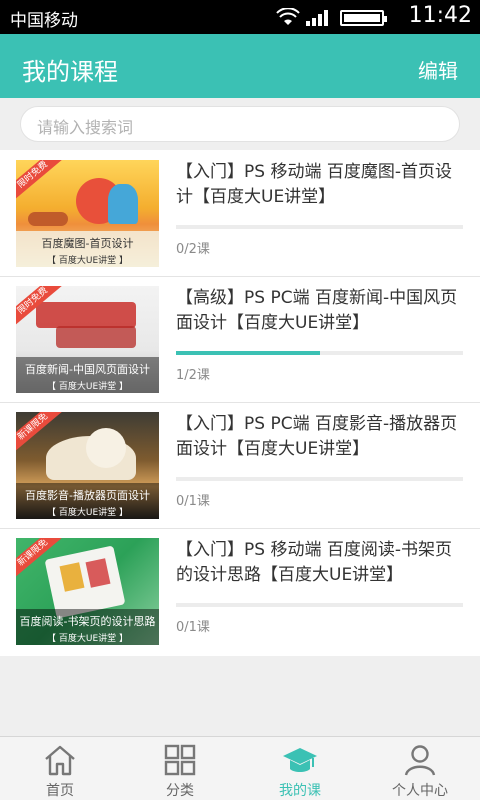  What do you see at coordinates (420, 760) in the screenshot?
I see `person-icon` at bounding box center [420, 760].